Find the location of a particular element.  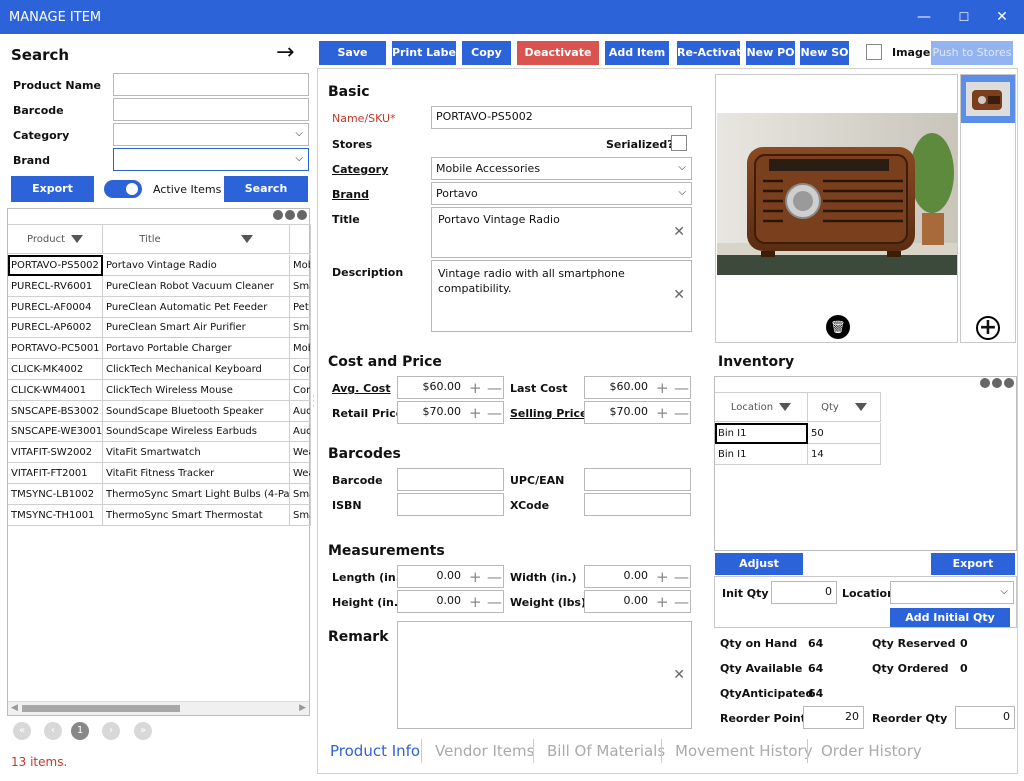

brand-select: ⌵ is located at coordinates (211, 159).